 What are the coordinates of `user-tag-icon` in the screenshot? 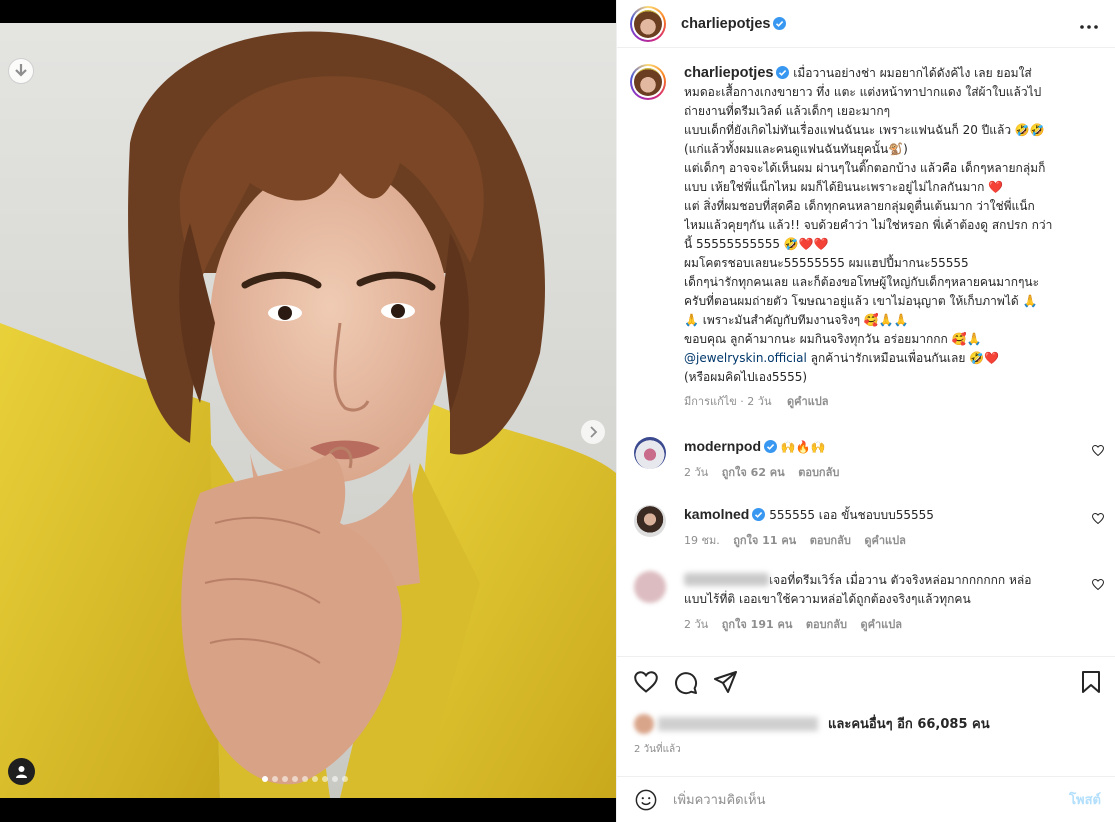 It's located at (21, 772).